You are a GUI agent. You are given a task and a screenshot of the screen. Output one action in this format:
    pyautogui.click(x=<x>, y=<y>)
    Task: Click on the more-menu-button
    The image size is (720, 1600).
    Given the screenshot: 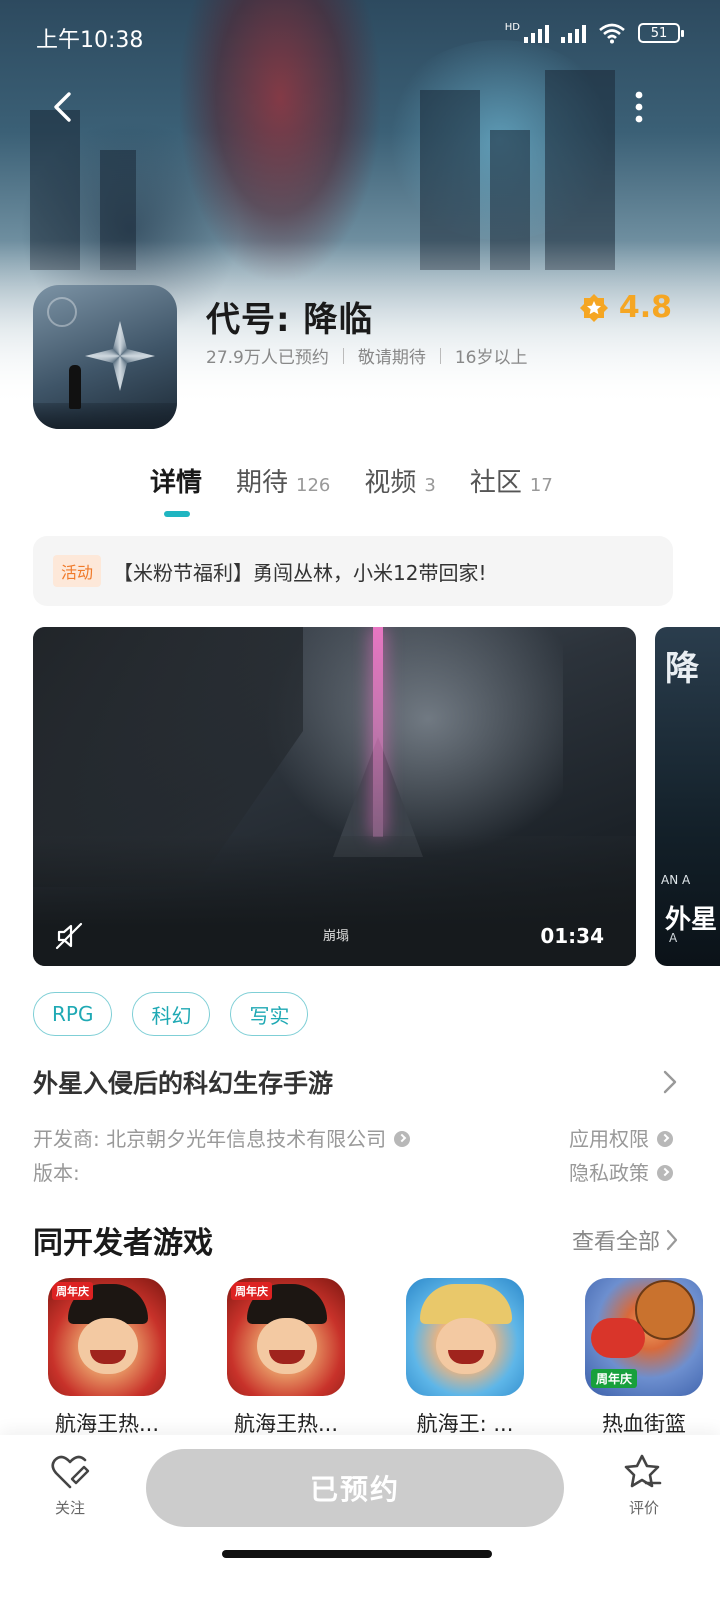 What is the action you would take?
    pyautogui.click(x=639, y=107)
    